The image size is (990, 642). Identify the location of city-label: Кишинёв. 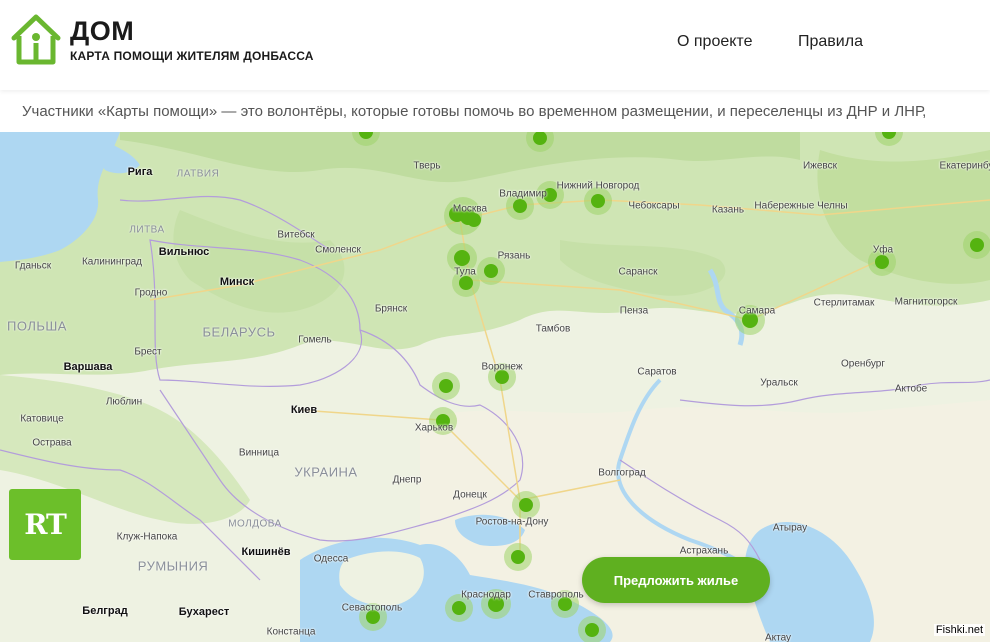
(266, 552).